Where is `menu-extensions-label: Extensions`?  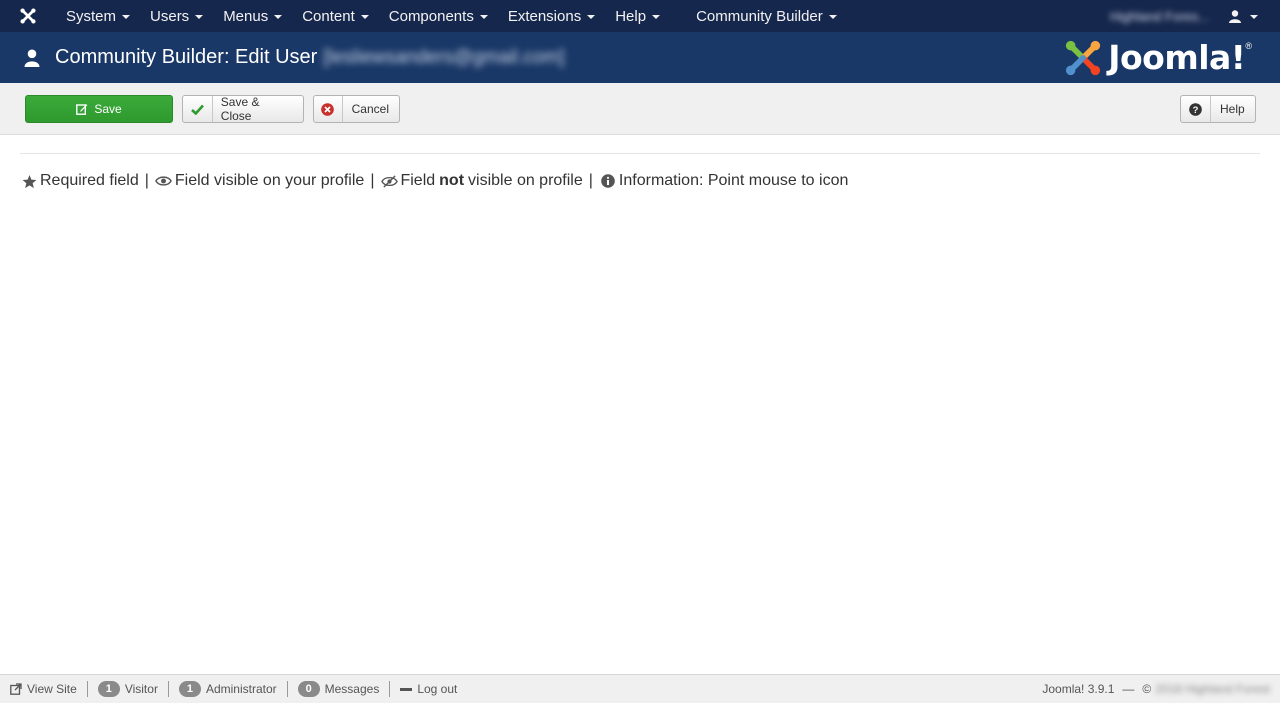 menu-extensions-label: Extensions is located at coordinates (544, 16).